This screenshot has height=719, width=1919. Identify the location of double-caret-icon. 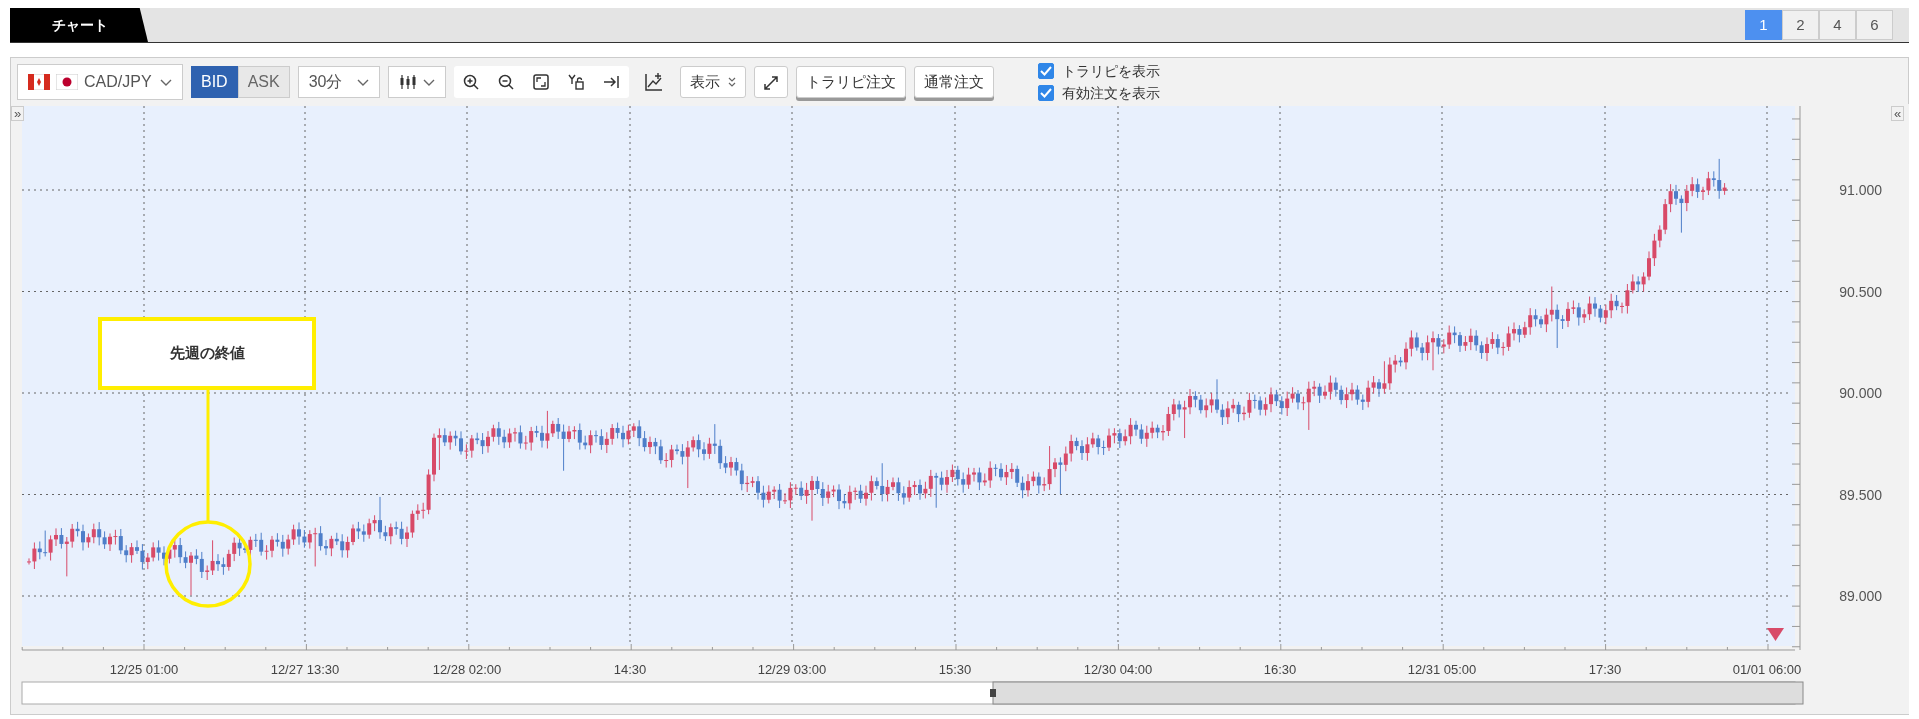
(731, 82).